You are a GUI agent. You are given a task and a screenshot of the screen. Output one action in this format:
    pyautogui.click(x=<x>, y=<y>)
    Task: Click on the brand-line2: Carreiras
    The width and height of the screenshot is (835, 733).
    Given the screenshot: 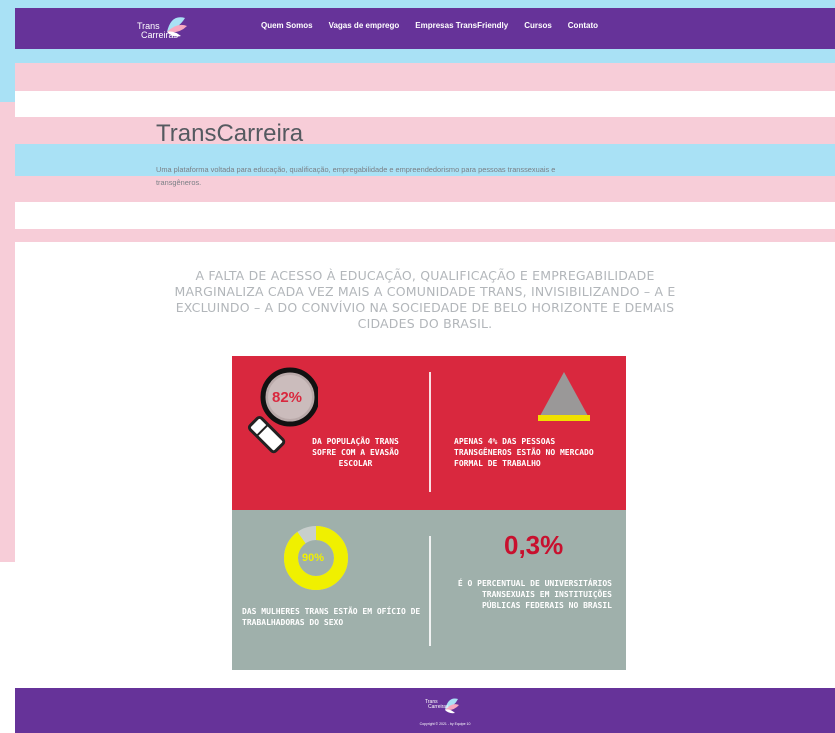 What is the action you would take?
    pyautogui.click(x=160, y=35)
    